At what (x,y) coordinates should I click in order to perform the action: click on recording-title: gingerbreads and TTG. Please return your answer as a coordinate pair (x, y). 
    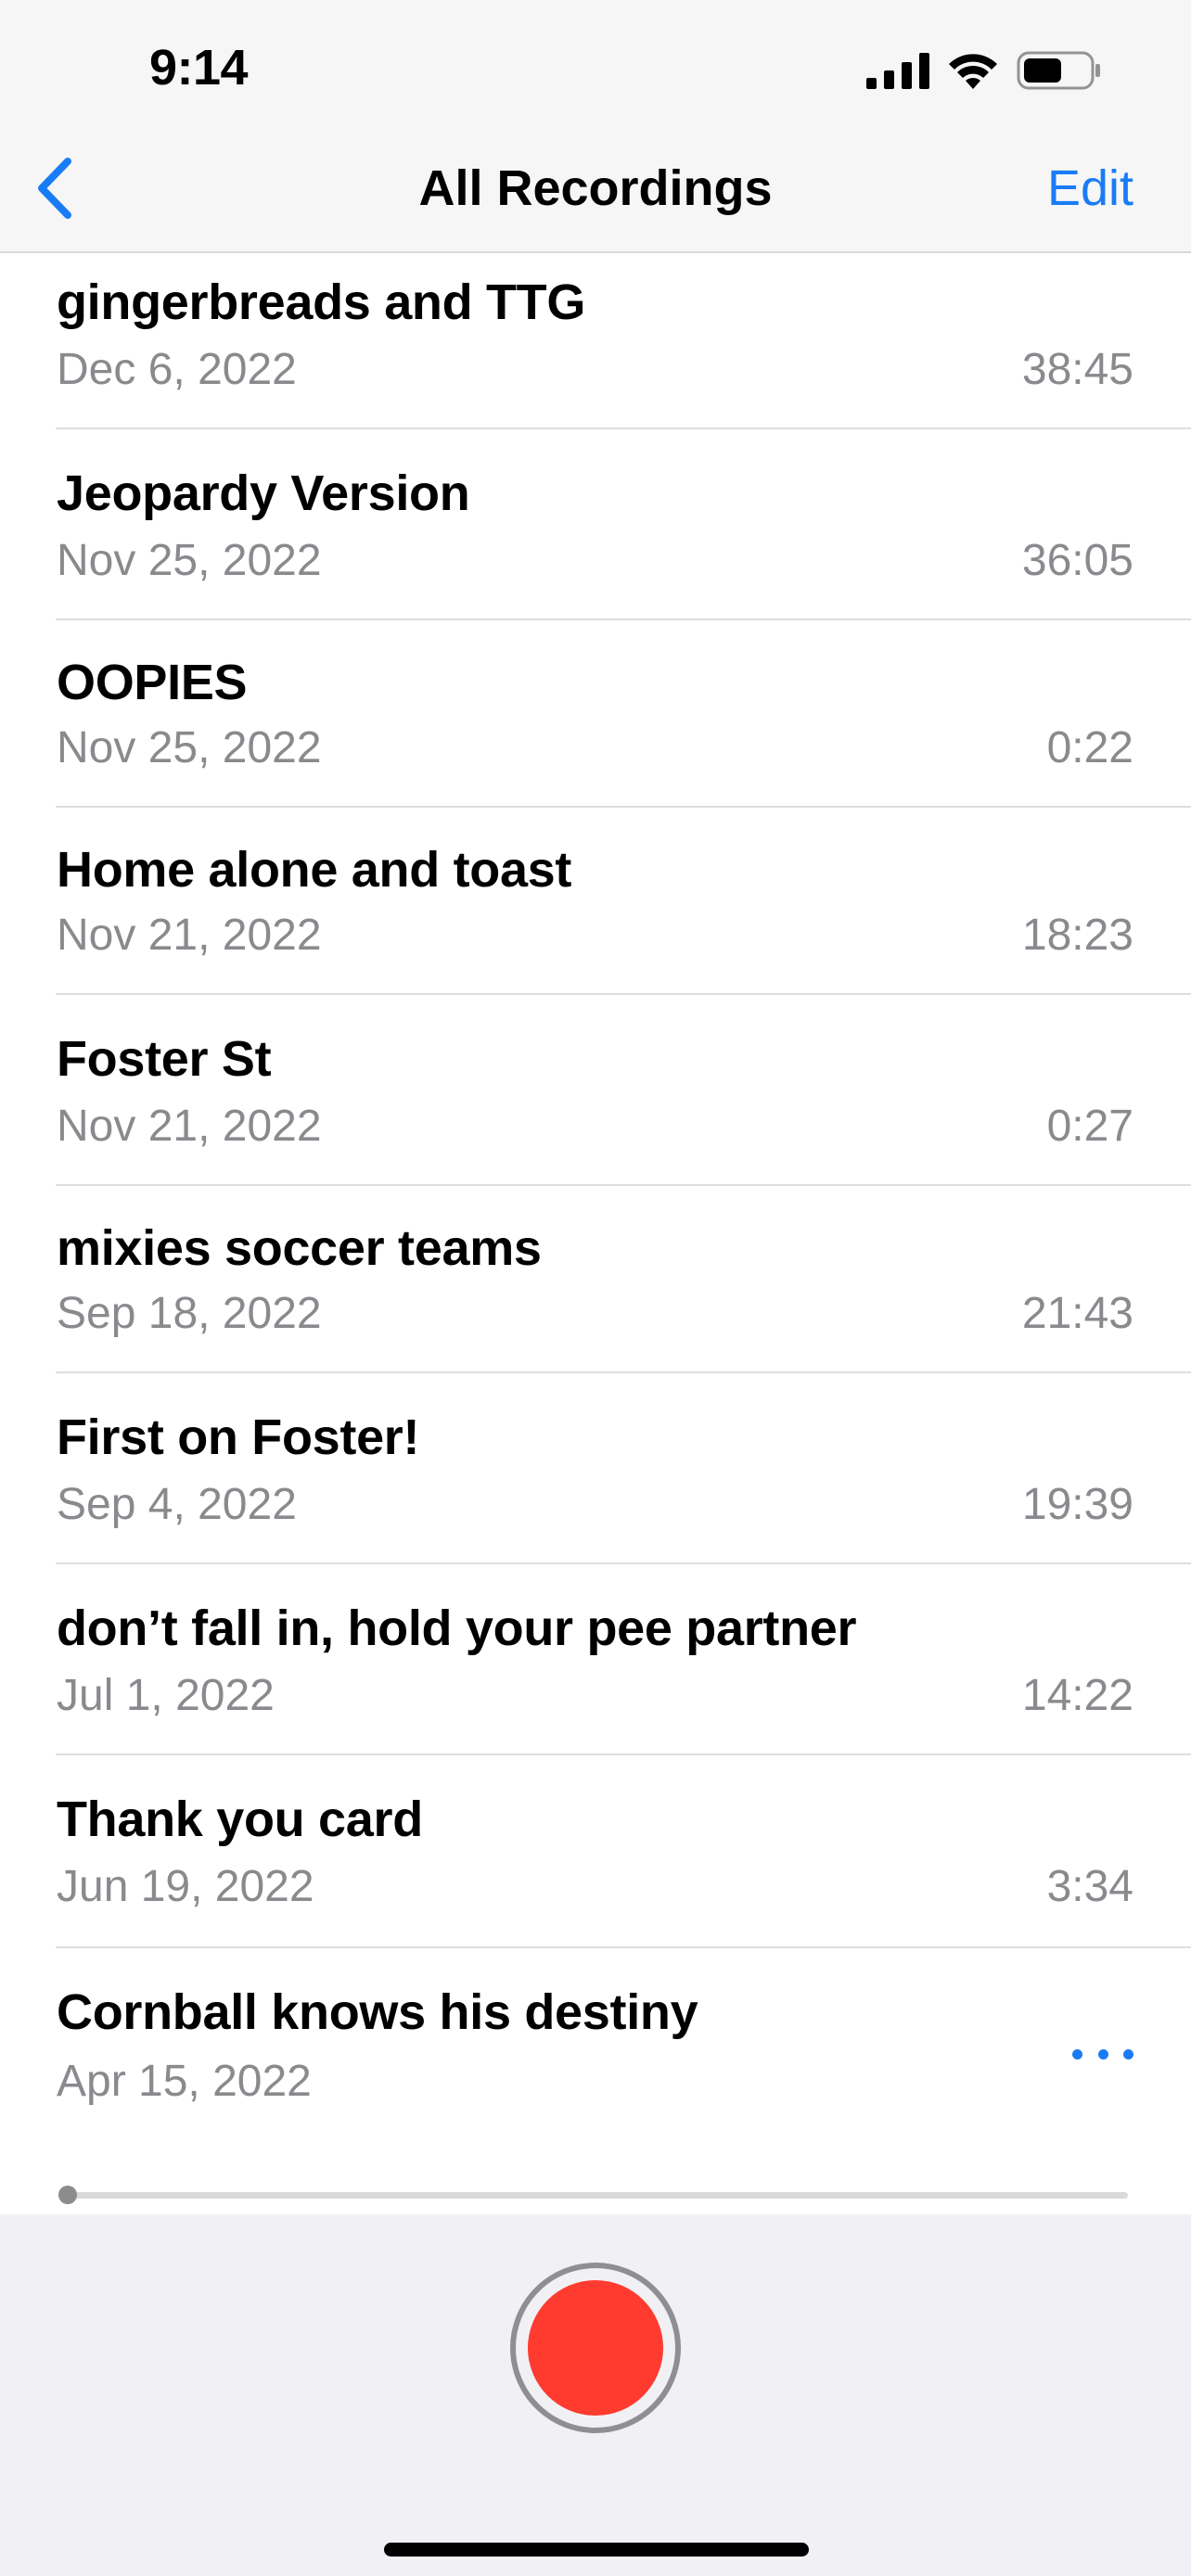
    Looking at the image, I should click on (321, 302).